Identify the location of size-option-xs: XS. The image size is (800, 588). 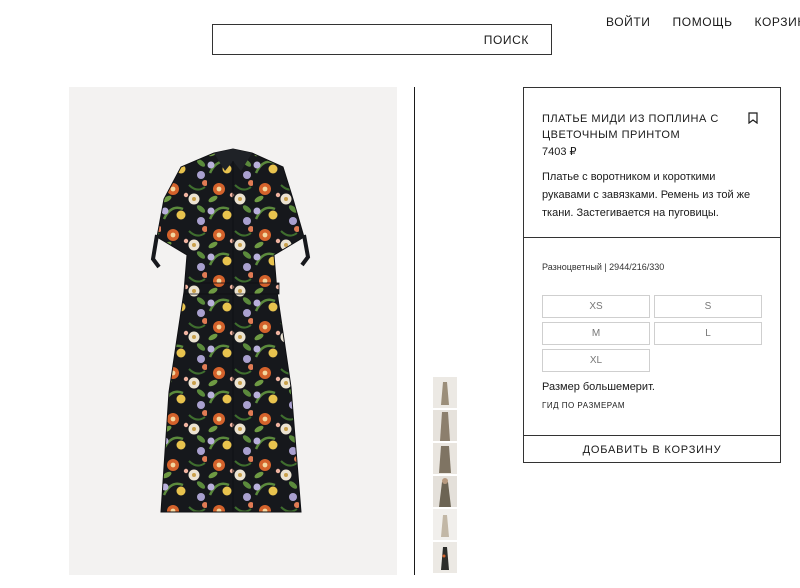
(596, 306).